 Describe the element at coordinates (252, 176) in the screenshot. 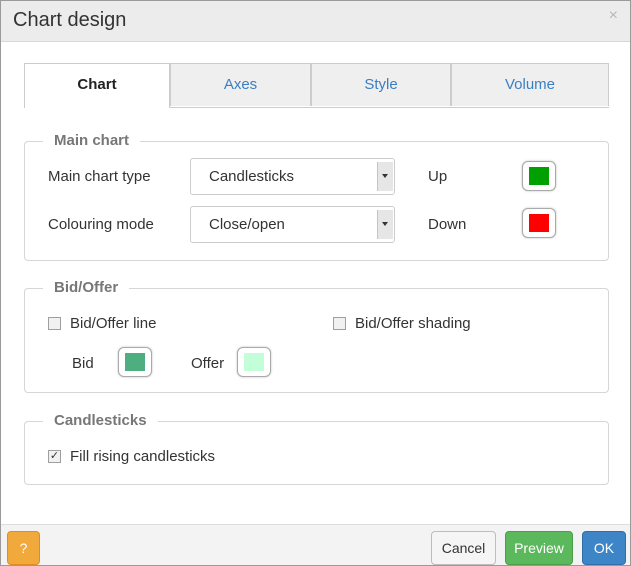

I see `main-chart-type-value: Candlesticks` at that location.